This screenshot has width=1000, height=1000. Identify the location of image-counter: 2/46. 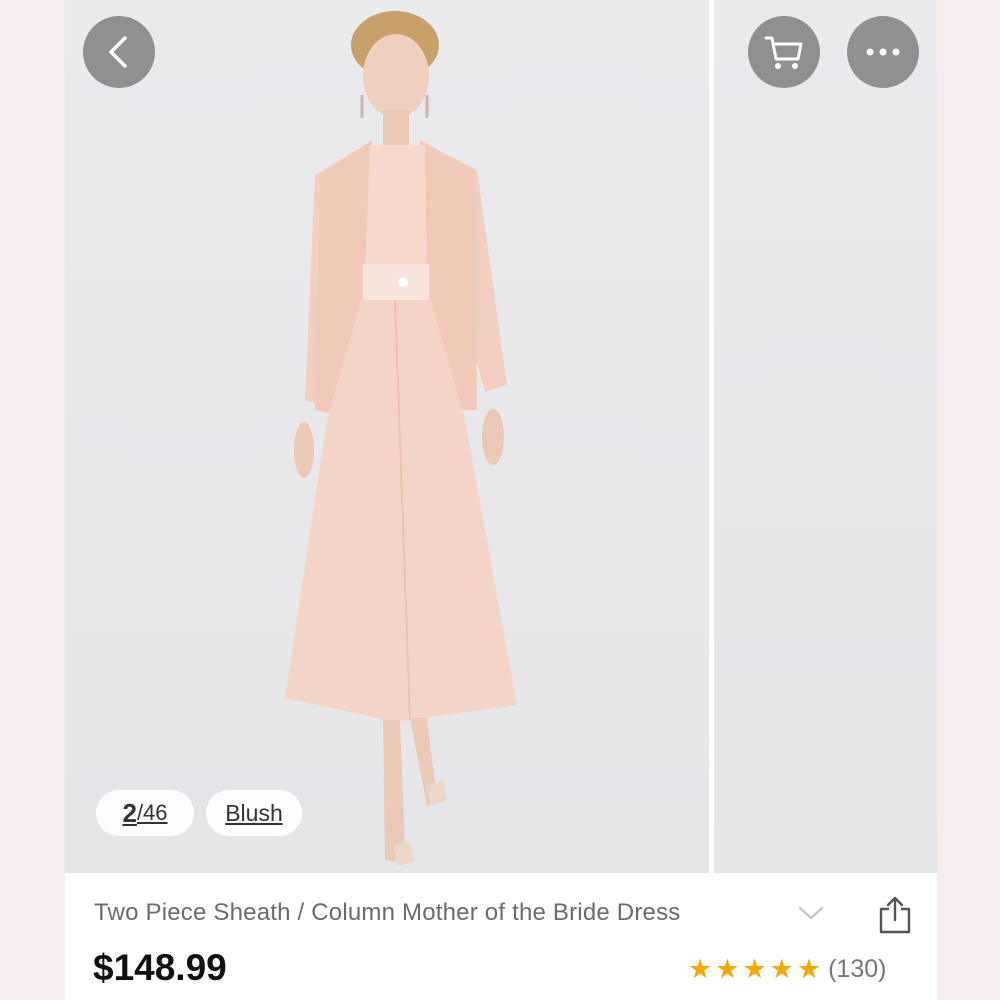
(145, 813).